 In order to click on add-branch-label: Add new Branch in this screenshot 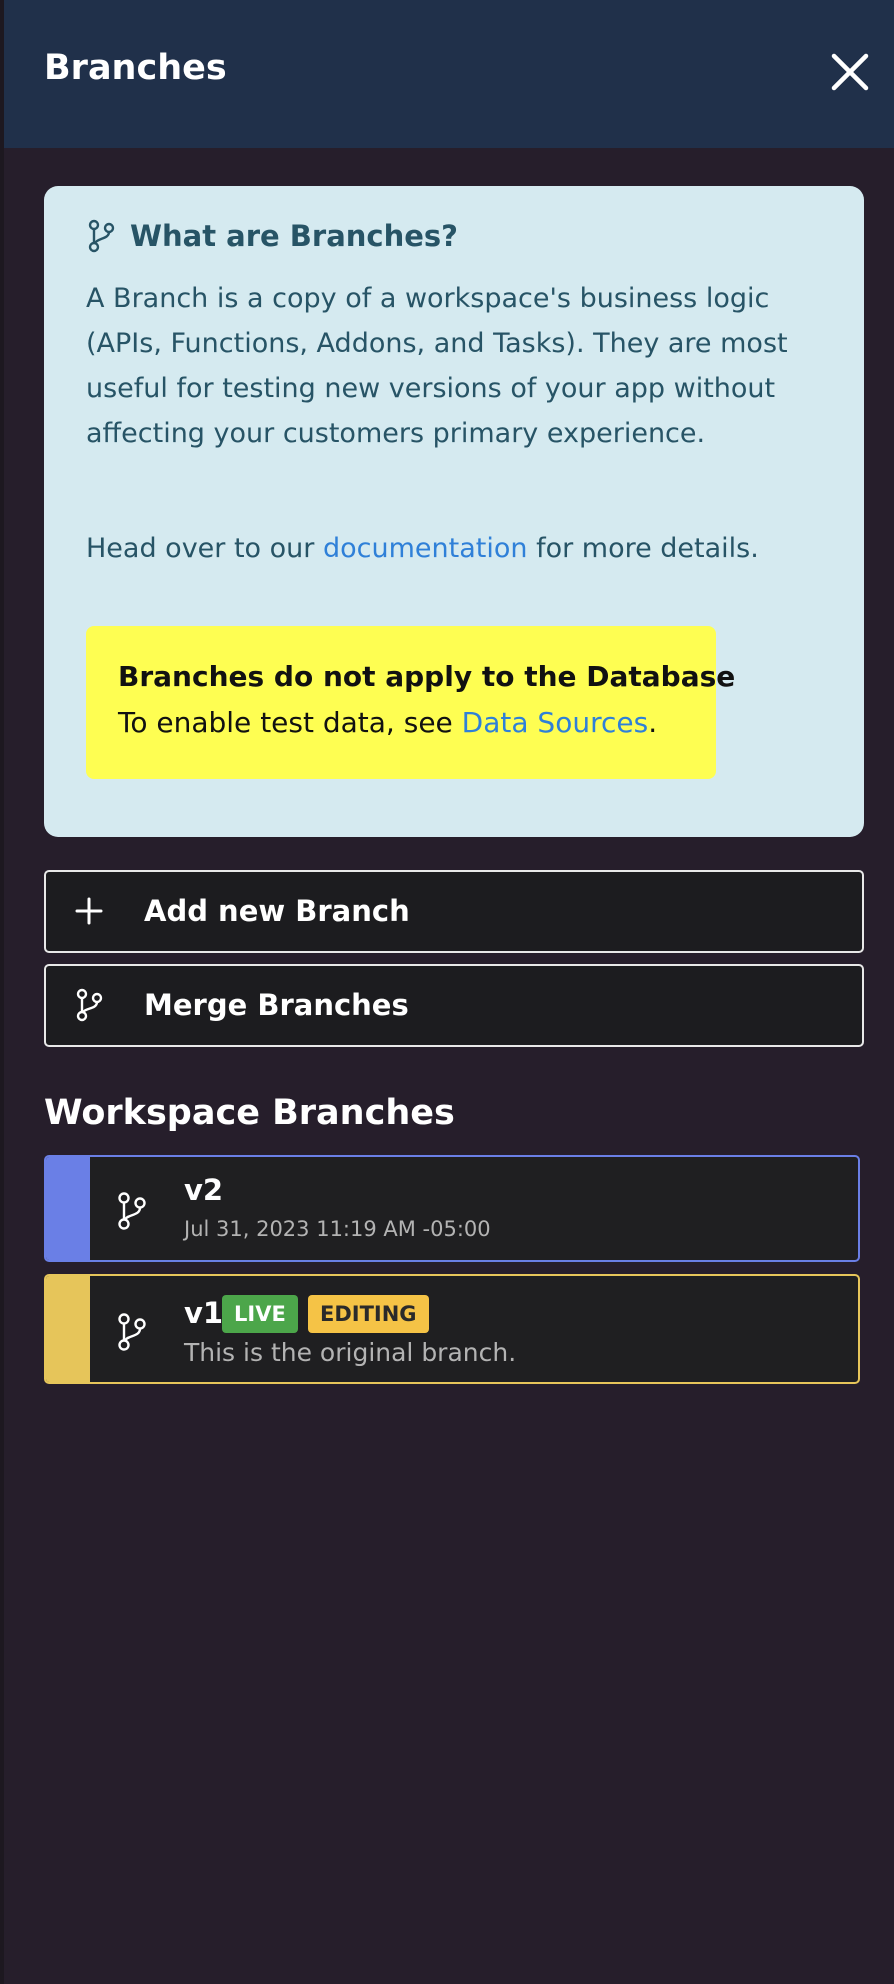, I will do `click(277, 911)`.